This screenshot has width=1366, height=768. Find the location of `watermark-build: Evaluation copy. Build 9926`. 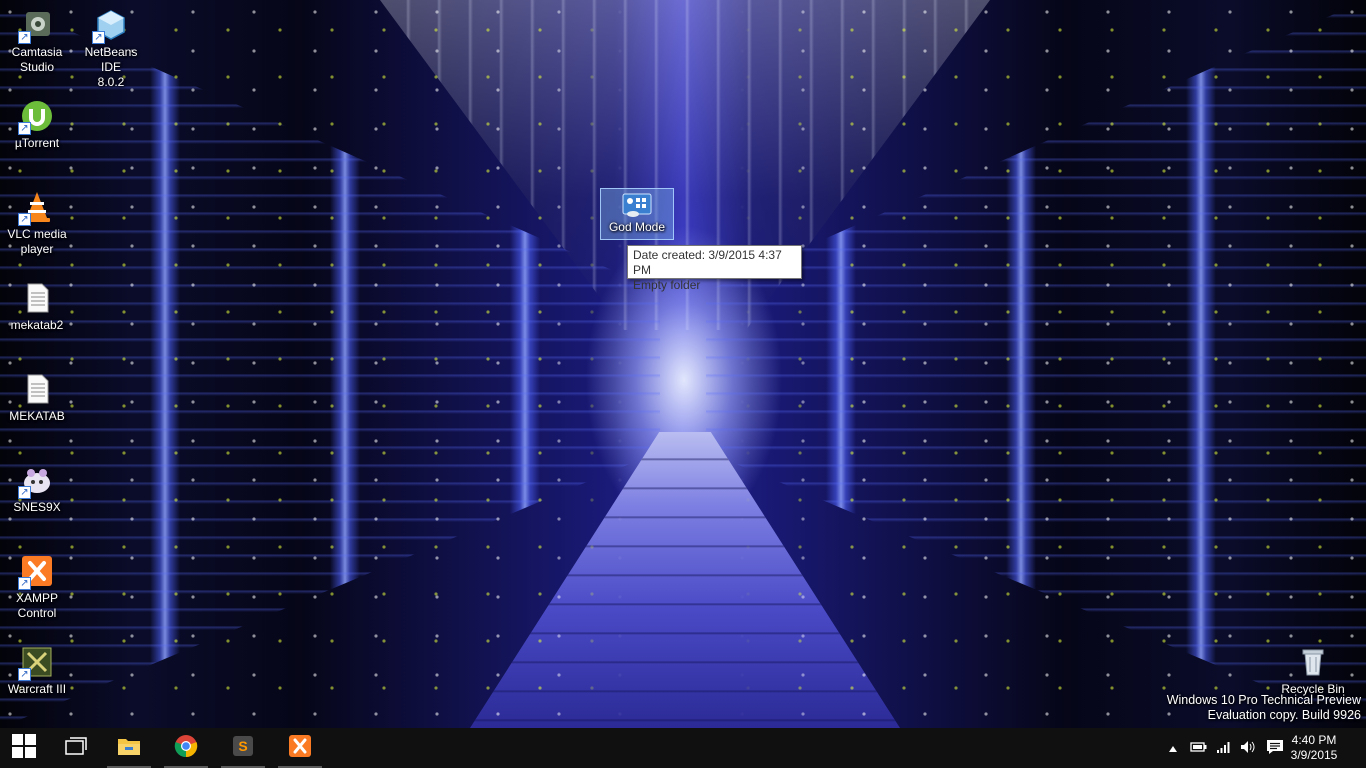

watermark-build: Evaluation copy. Build 9926 is located at coordinates (1284, 715).